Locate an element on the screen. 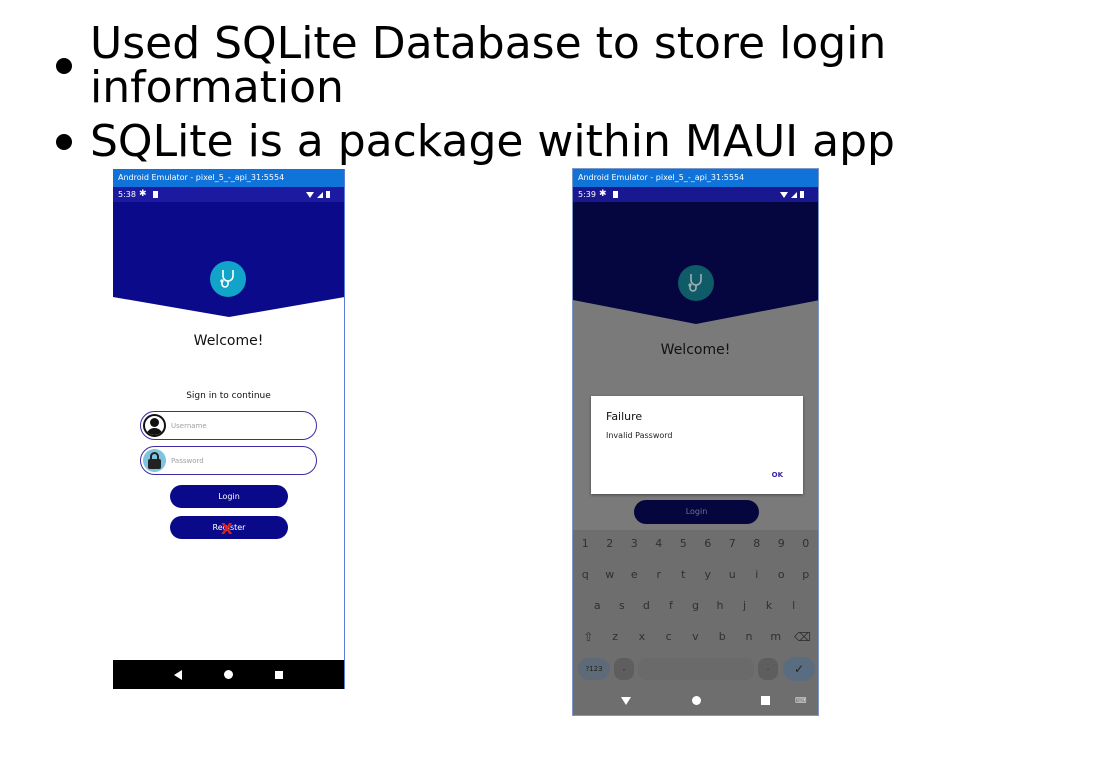  status-bar: 5:38 ✱ is located at coordinates (228, 194).